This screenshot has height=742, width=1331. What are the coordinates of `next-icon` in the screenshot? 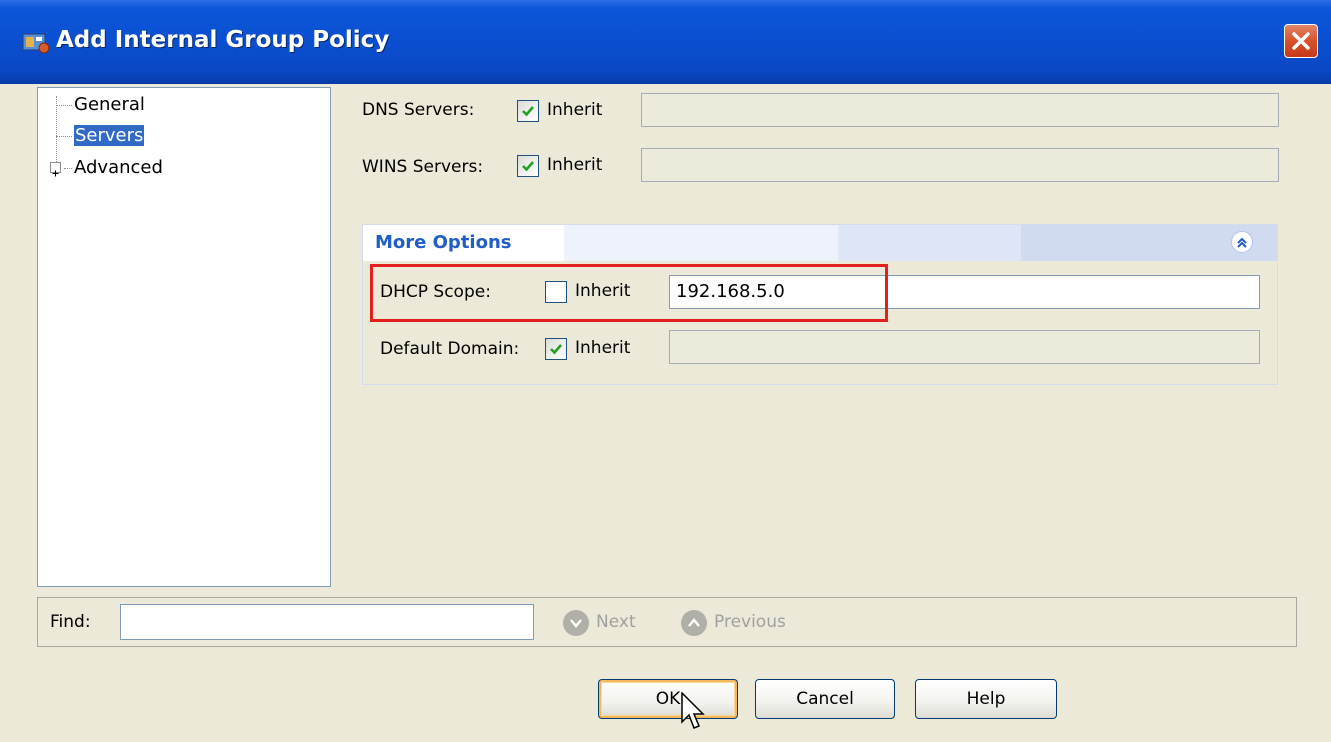 It's located at (576, 623).